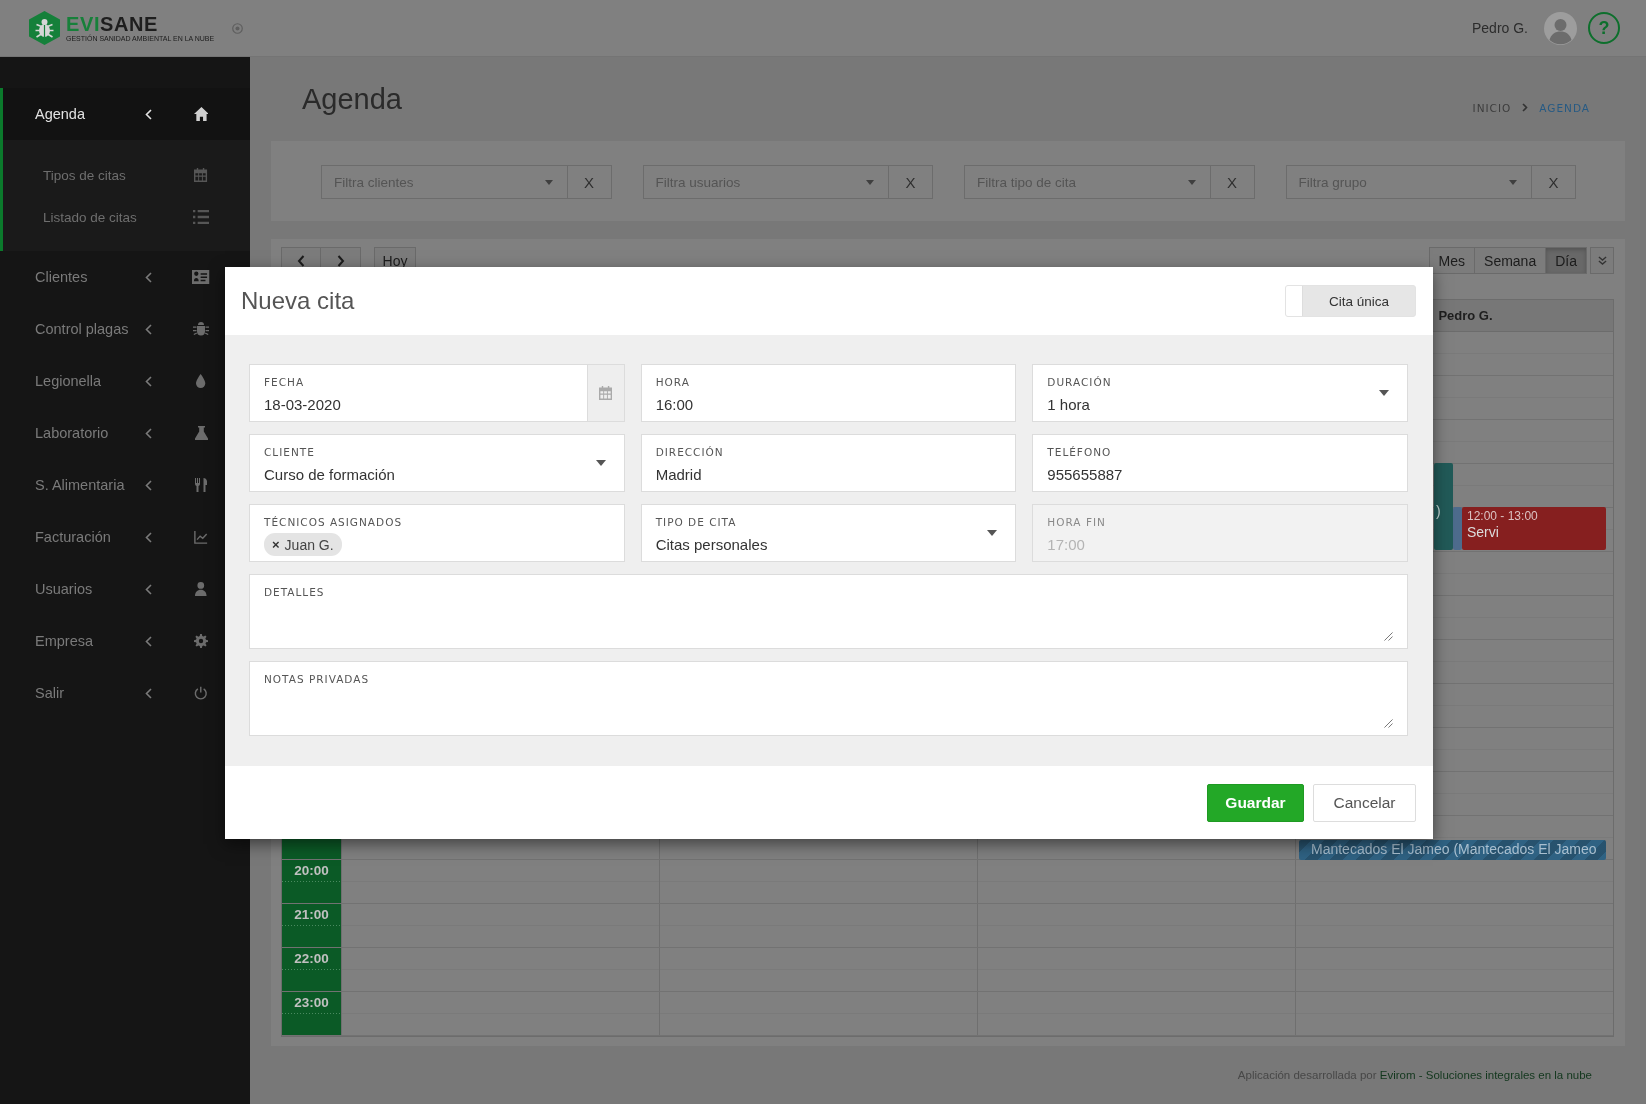  I want to click on field-label: TÉCNICOS ASIGNADOS, so click(333, 522).